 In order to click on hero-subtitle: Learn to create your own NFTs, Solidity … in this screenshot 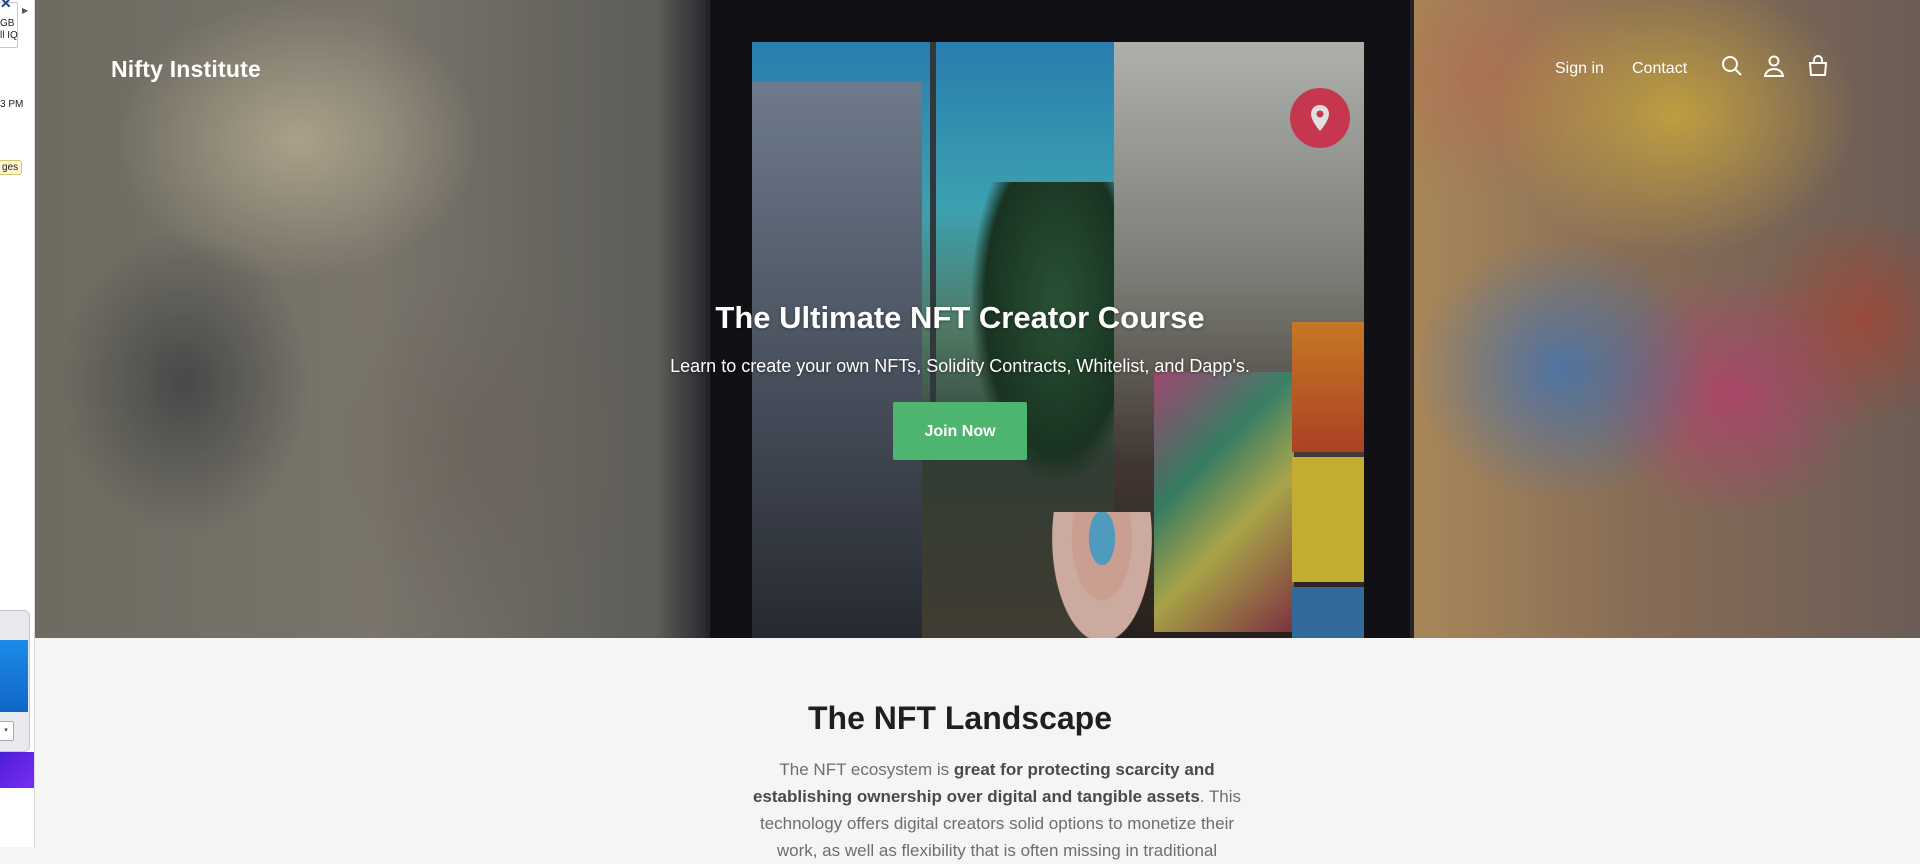, I will do `click(960, 366)`.